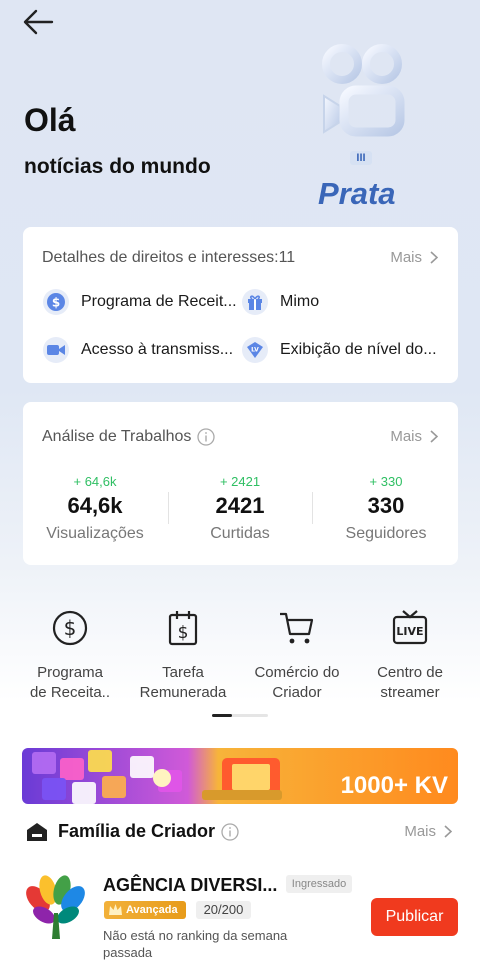 The image size is (480, 974). I want to click on page-indicator, so click(240, 715).